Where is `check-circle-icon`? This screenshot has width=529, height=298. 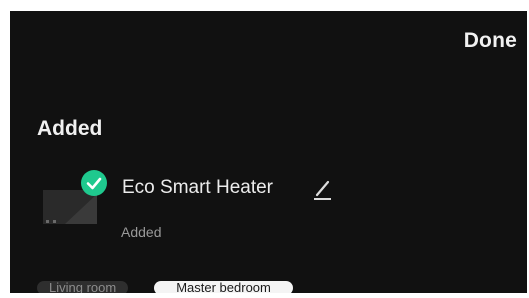
check-circle-icon is located at coordinates (94, 183).